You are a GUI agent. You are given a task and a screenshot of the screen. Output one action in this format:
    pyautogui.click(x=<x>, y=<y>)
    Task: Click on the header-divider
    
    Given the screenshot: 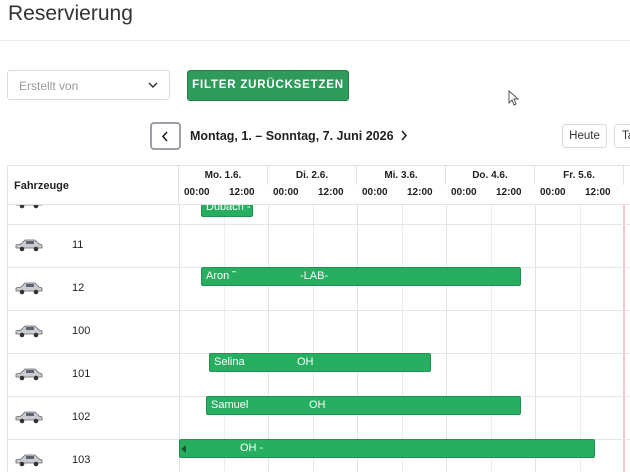 What is the action you would take?
    pyautogui.click(x=315, y=40)
    